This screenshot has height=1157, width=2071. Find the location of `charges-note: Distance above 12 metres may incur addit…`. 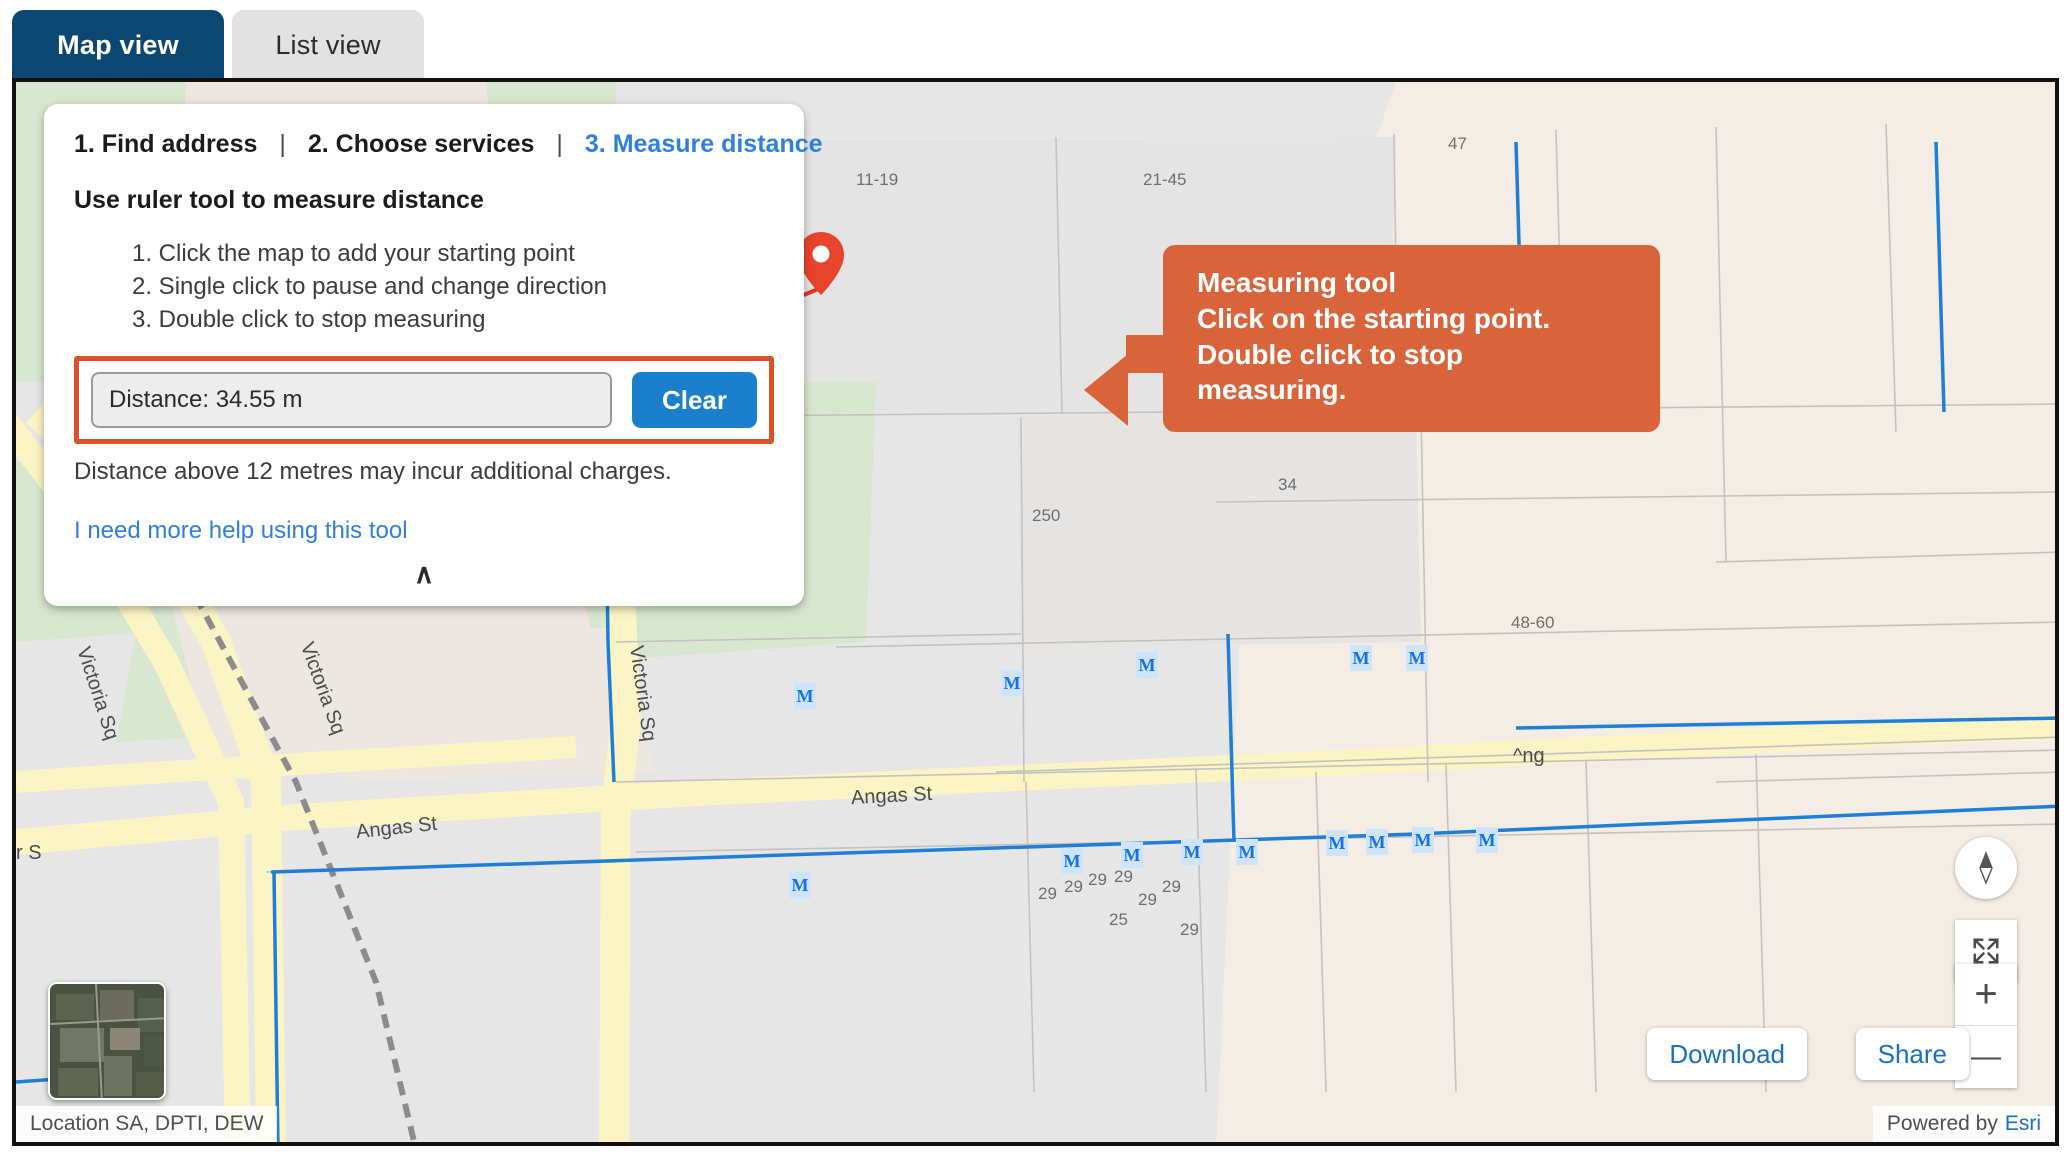

charges-note: Distance above 12 metres may incur addit… is located at coordinates (373, 472).